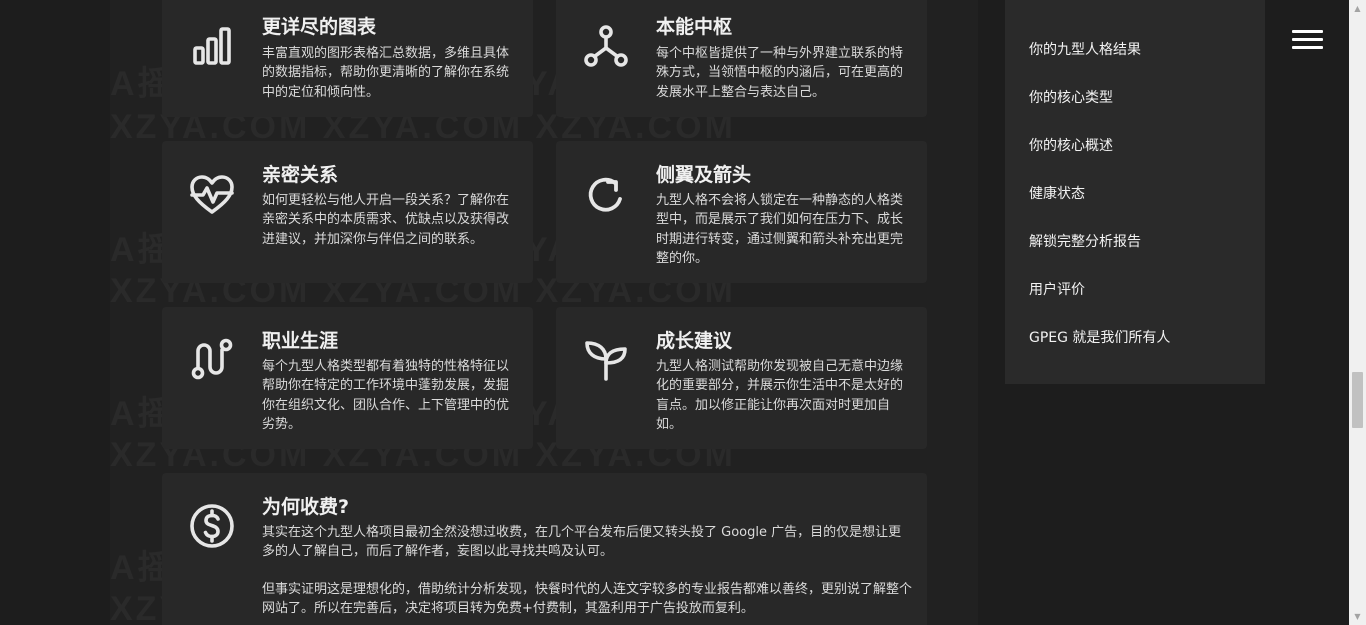 The height and width of the screenshot is (625, 1366). I want to click on scroll-up-arrow-icon: ▲, so click(1357, 8).